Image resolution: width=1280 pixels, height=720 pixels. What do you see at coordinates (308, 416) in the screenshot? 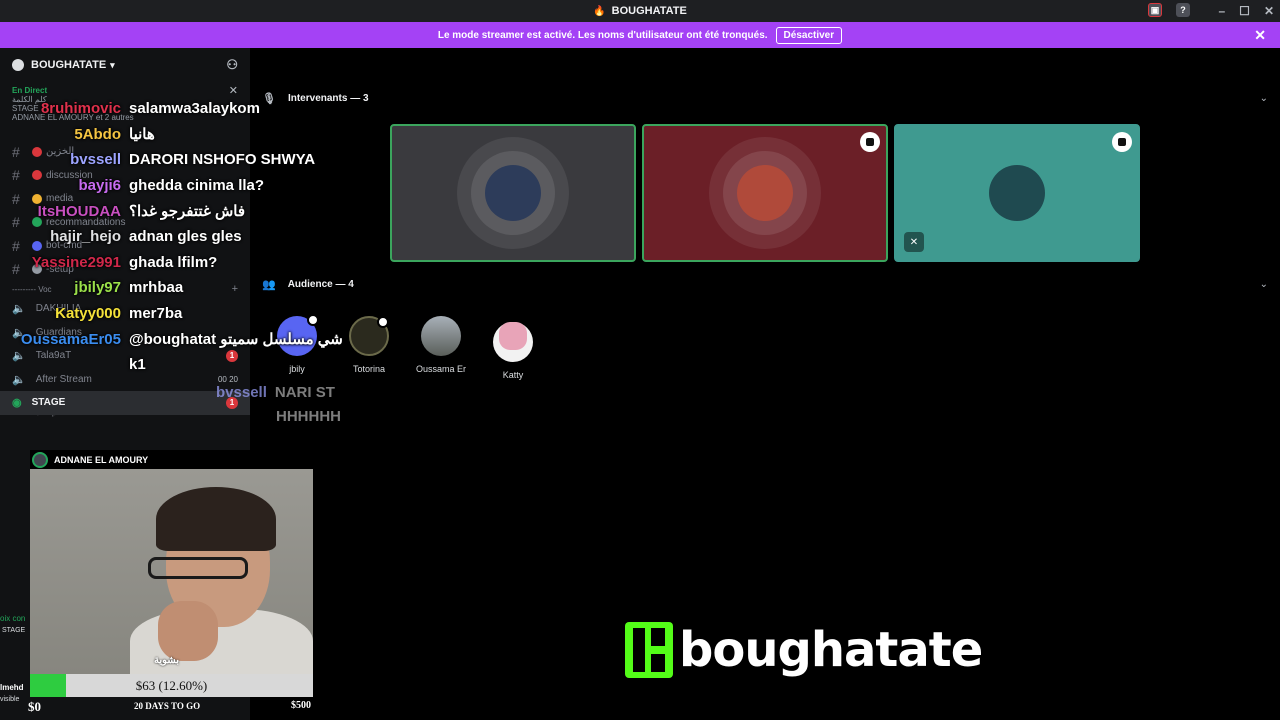
I see `chat-text: HHHHHH` at bounding box center [308, 416].